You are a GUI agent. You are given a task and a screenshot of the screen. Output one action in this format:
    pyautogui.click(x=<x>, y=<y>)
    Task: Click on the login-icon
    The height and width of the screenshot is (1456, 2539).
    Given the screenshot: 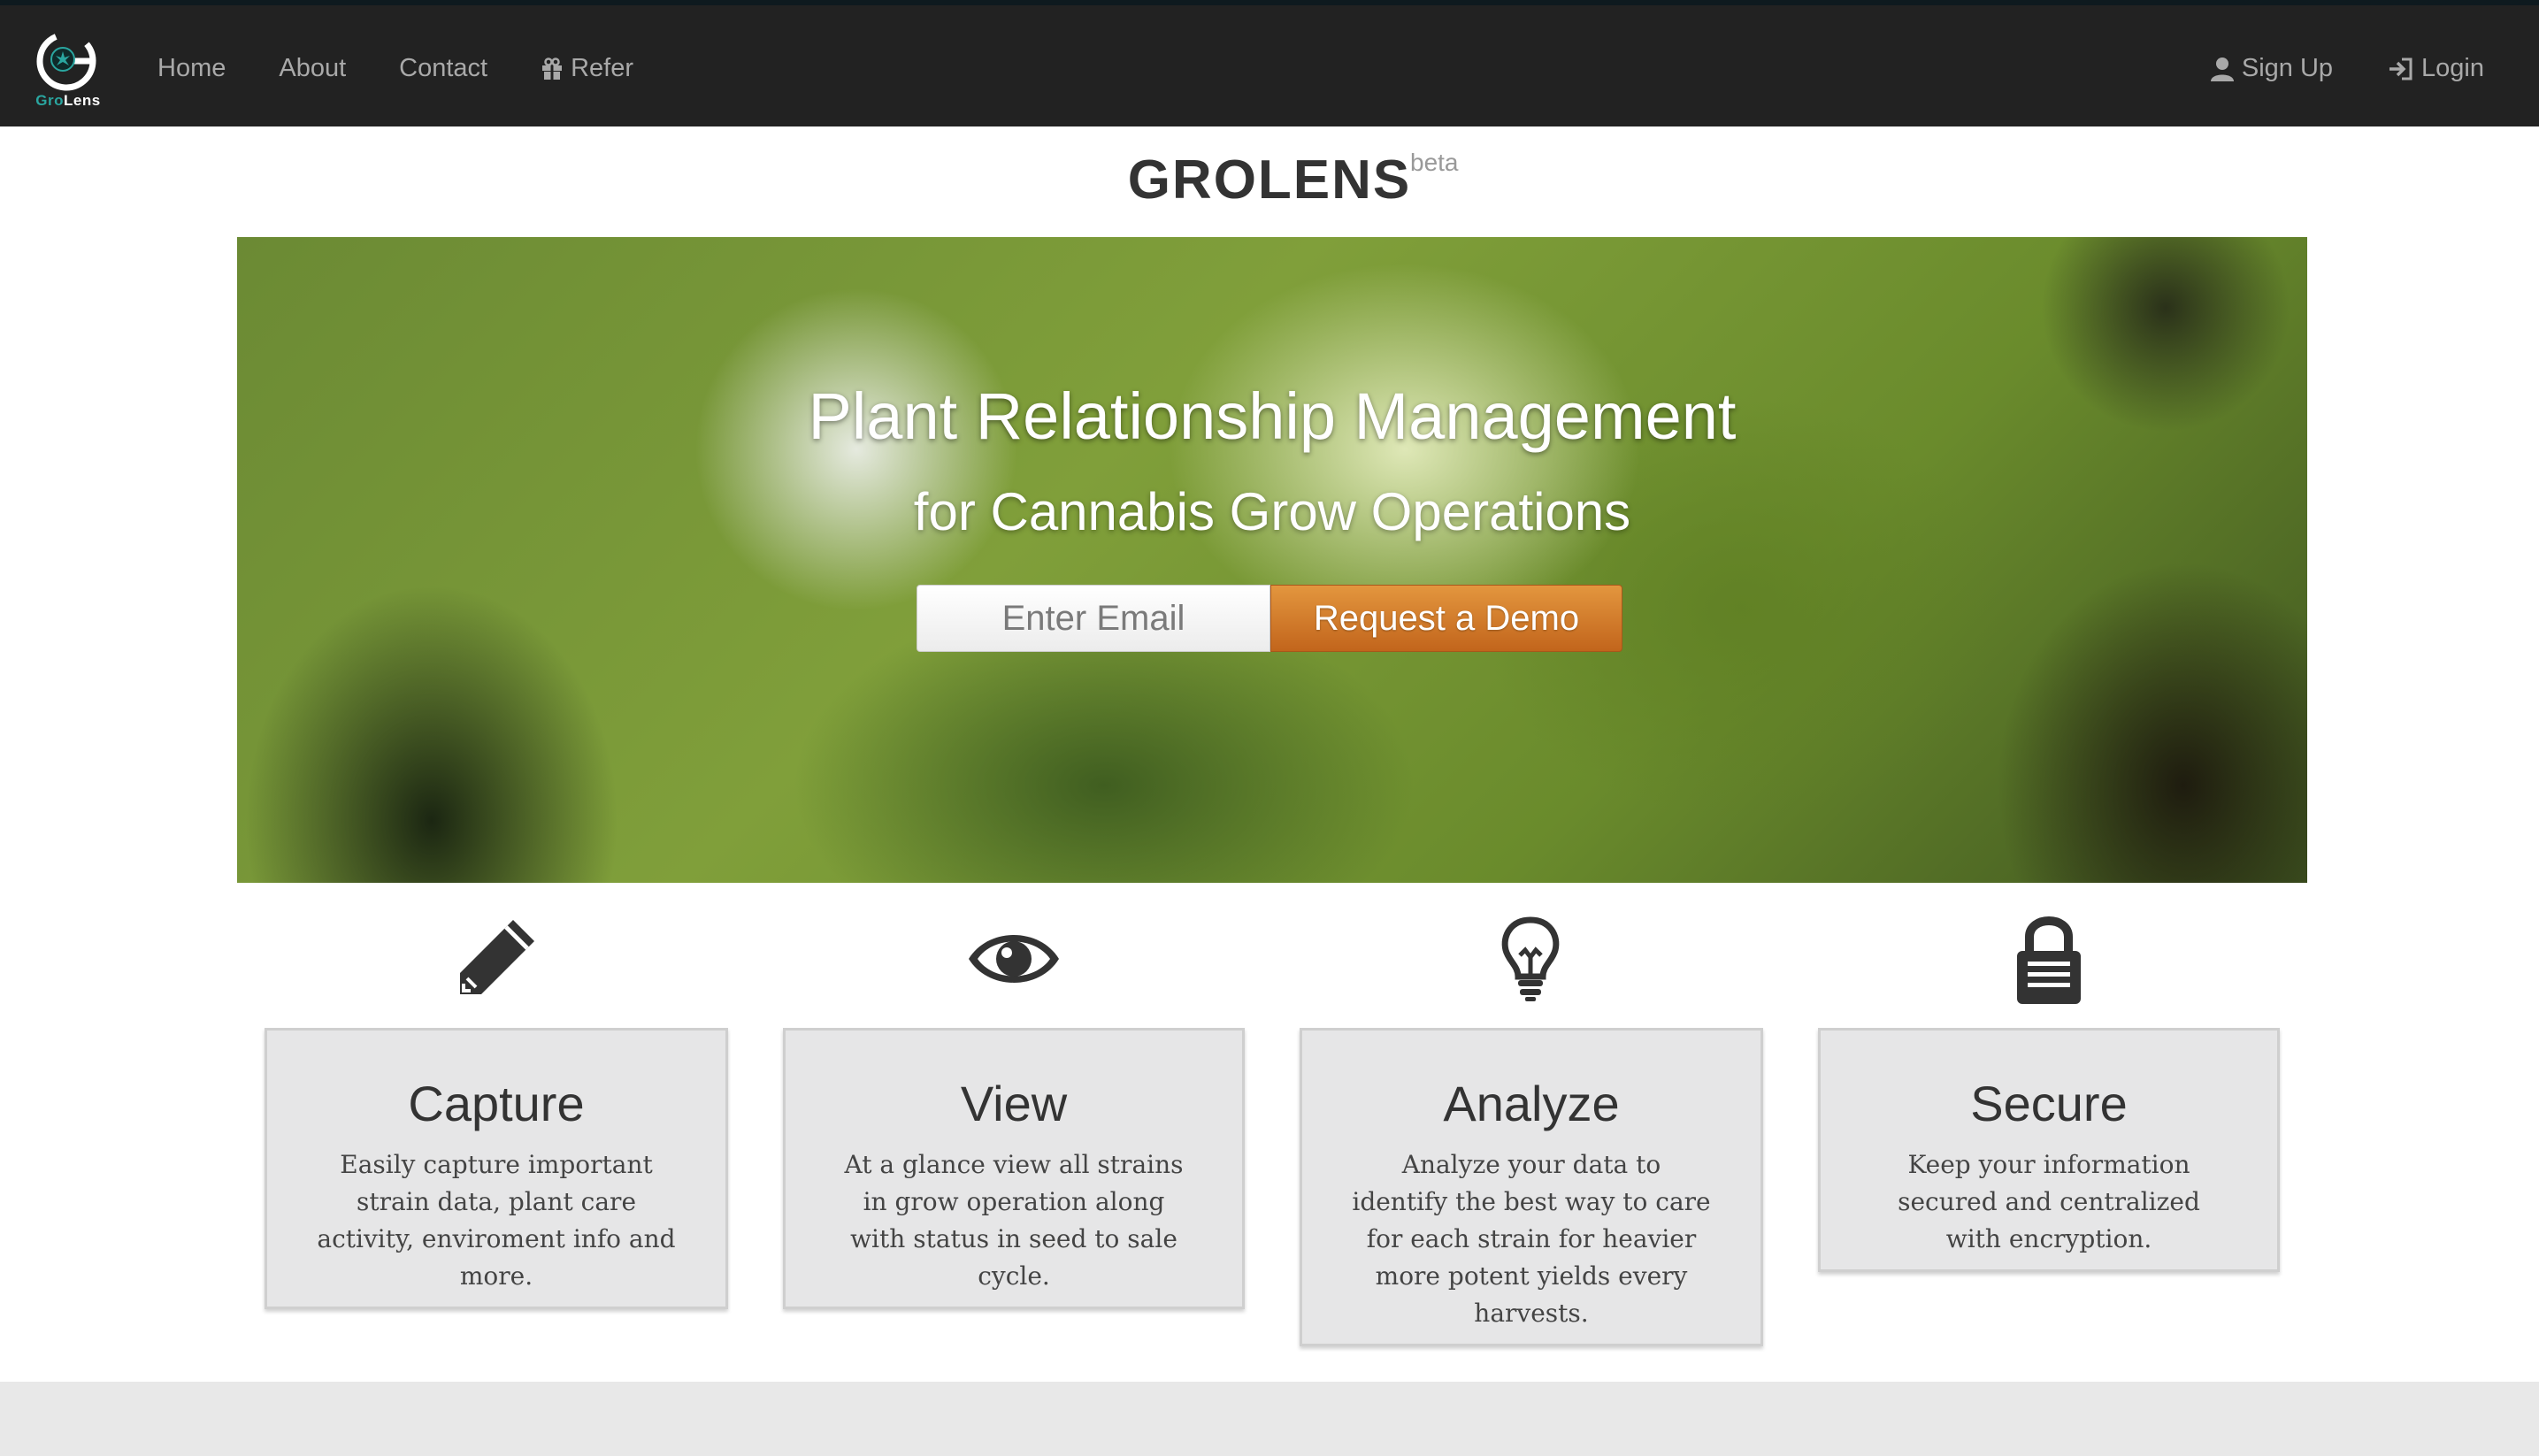 What is the action you would take?
    pyautogui.click(x=2400, y=68)
    